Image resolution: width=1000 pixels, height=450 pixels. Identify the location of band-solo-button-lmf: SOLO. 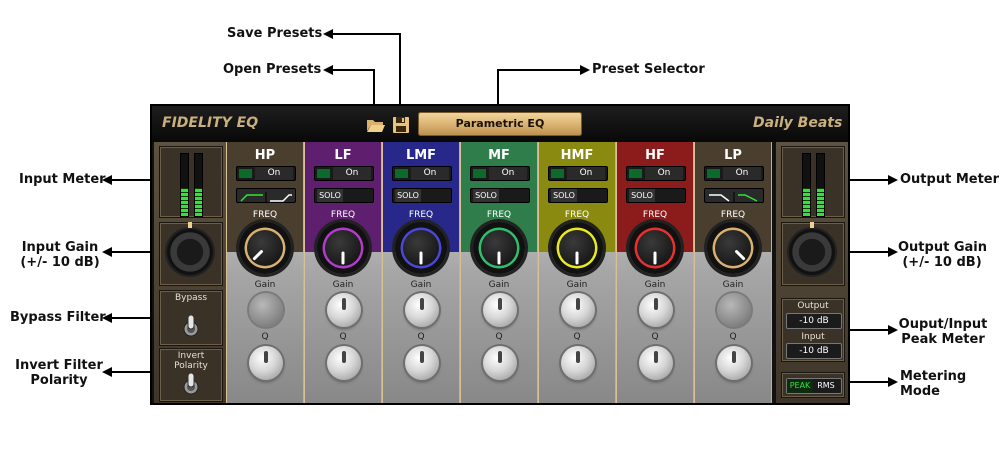
(422, 195).